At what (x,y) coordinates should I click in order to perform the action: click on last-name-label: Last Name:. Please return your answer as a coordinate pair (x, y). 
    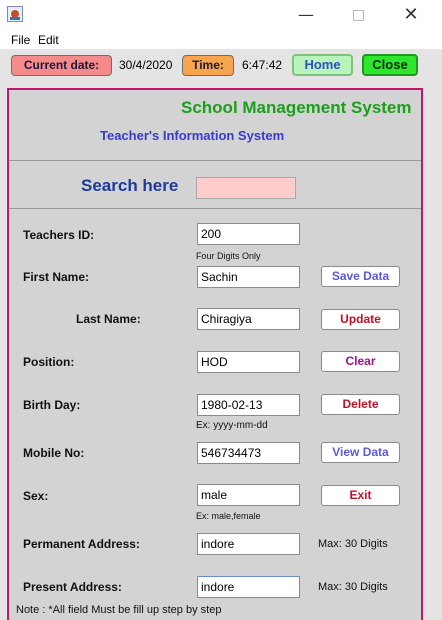
    Looking at the image, I should click on (108, 319).